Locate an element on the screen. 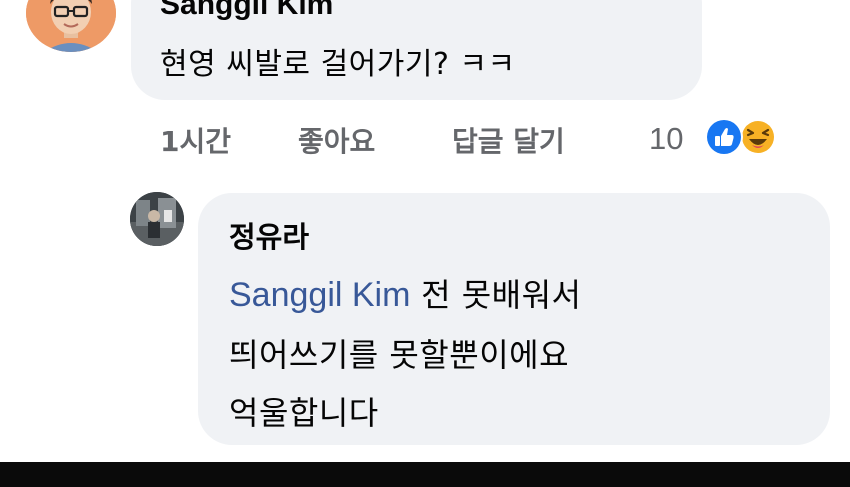 This screenshot has height=487, width=850. haha-icon is located at coordinates (758, 137).